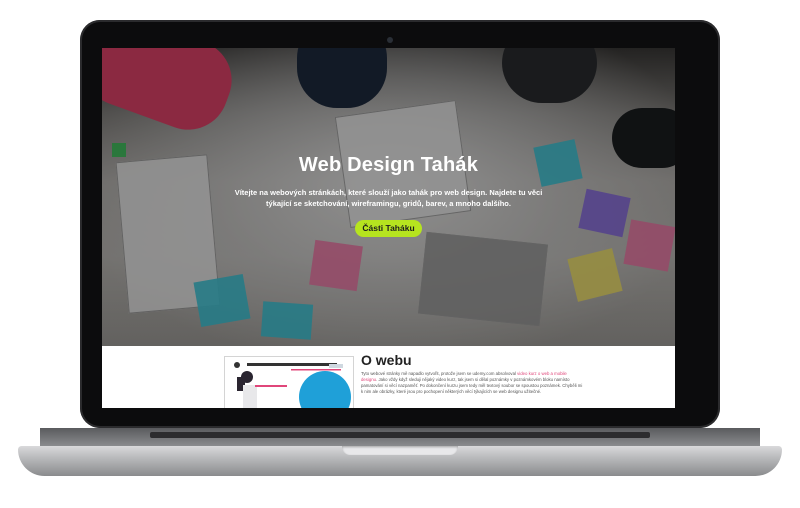  I want to click on keyboard-edge, so click(400, 435).